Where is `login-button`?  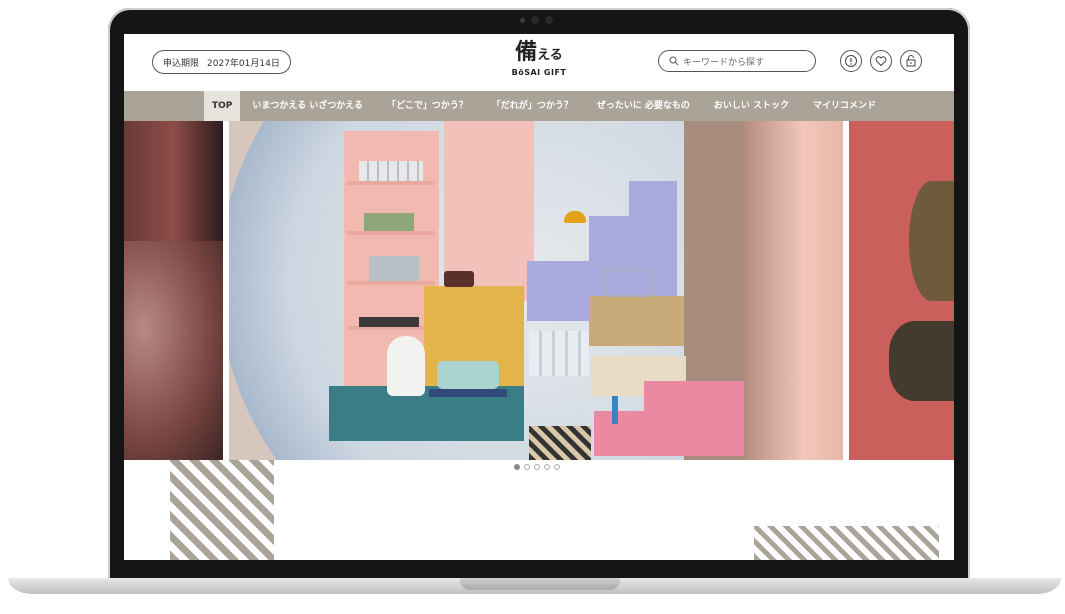 login-button is located at coordinates (911, 61).